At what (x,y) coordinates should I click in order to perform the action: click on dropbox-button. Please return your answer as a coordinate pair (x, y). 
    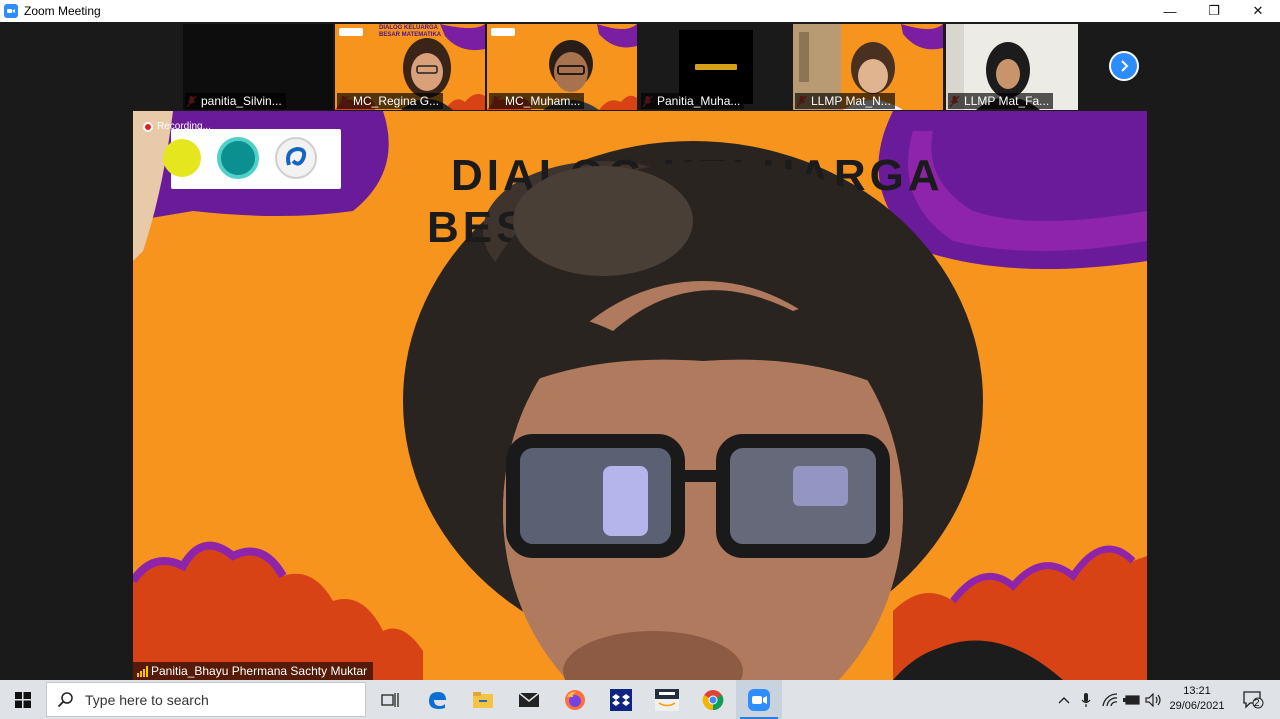
    Looking at the image, I should click on (621, 699).